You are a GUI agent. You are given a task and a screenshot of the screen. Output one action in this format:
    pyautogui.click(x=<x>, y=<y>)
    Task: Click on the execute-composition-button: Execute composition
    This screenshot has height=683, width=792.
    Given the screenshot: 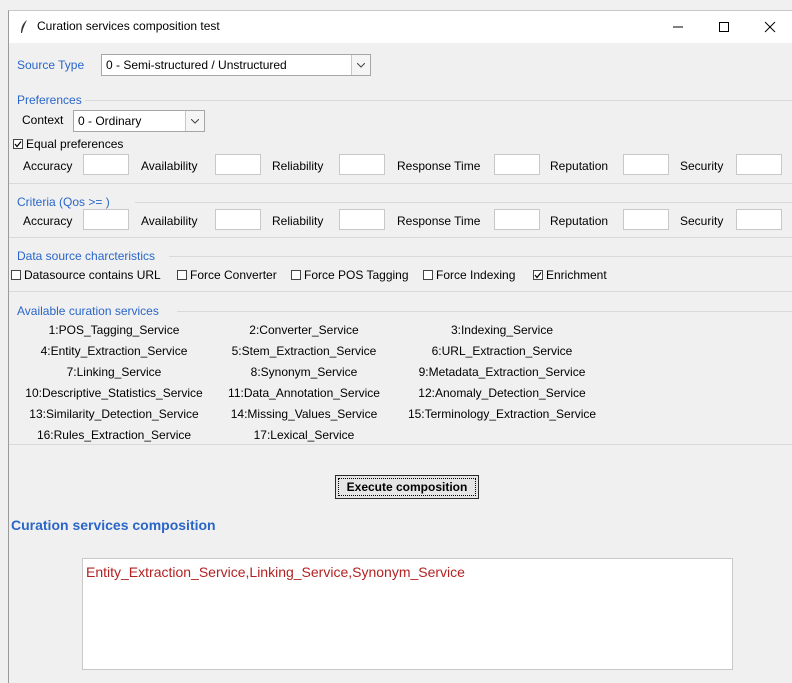 What is the action you would take?
    pyautogui.click(x=407, y=487)
    